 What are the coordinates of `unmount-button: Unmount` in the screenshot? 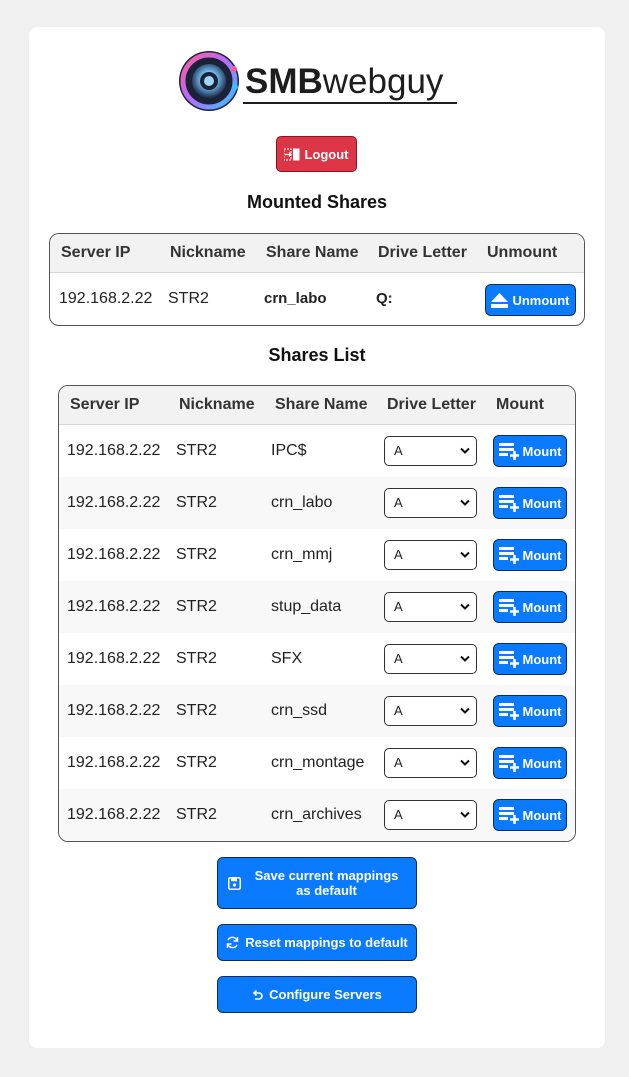 It's located at (530, 300).